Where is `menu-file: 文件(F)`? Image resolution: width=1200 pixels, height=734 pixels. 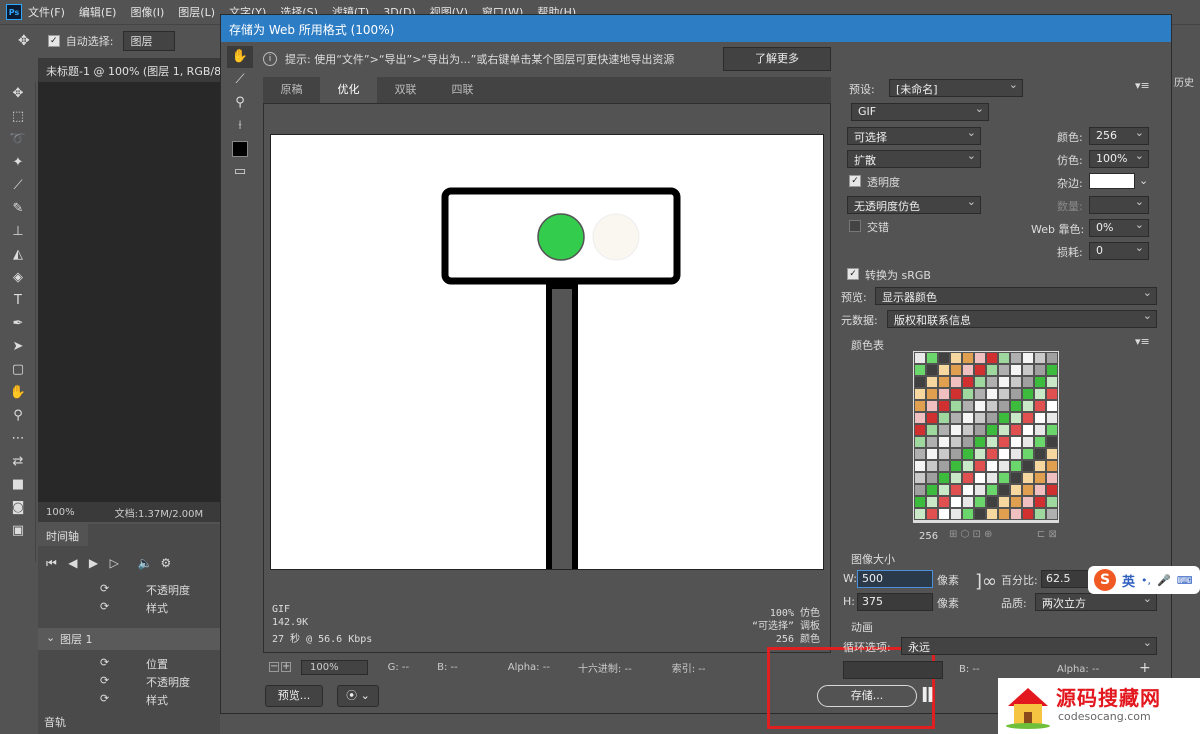
menu-file: 文件(F) is located at coordinates (46, 12).